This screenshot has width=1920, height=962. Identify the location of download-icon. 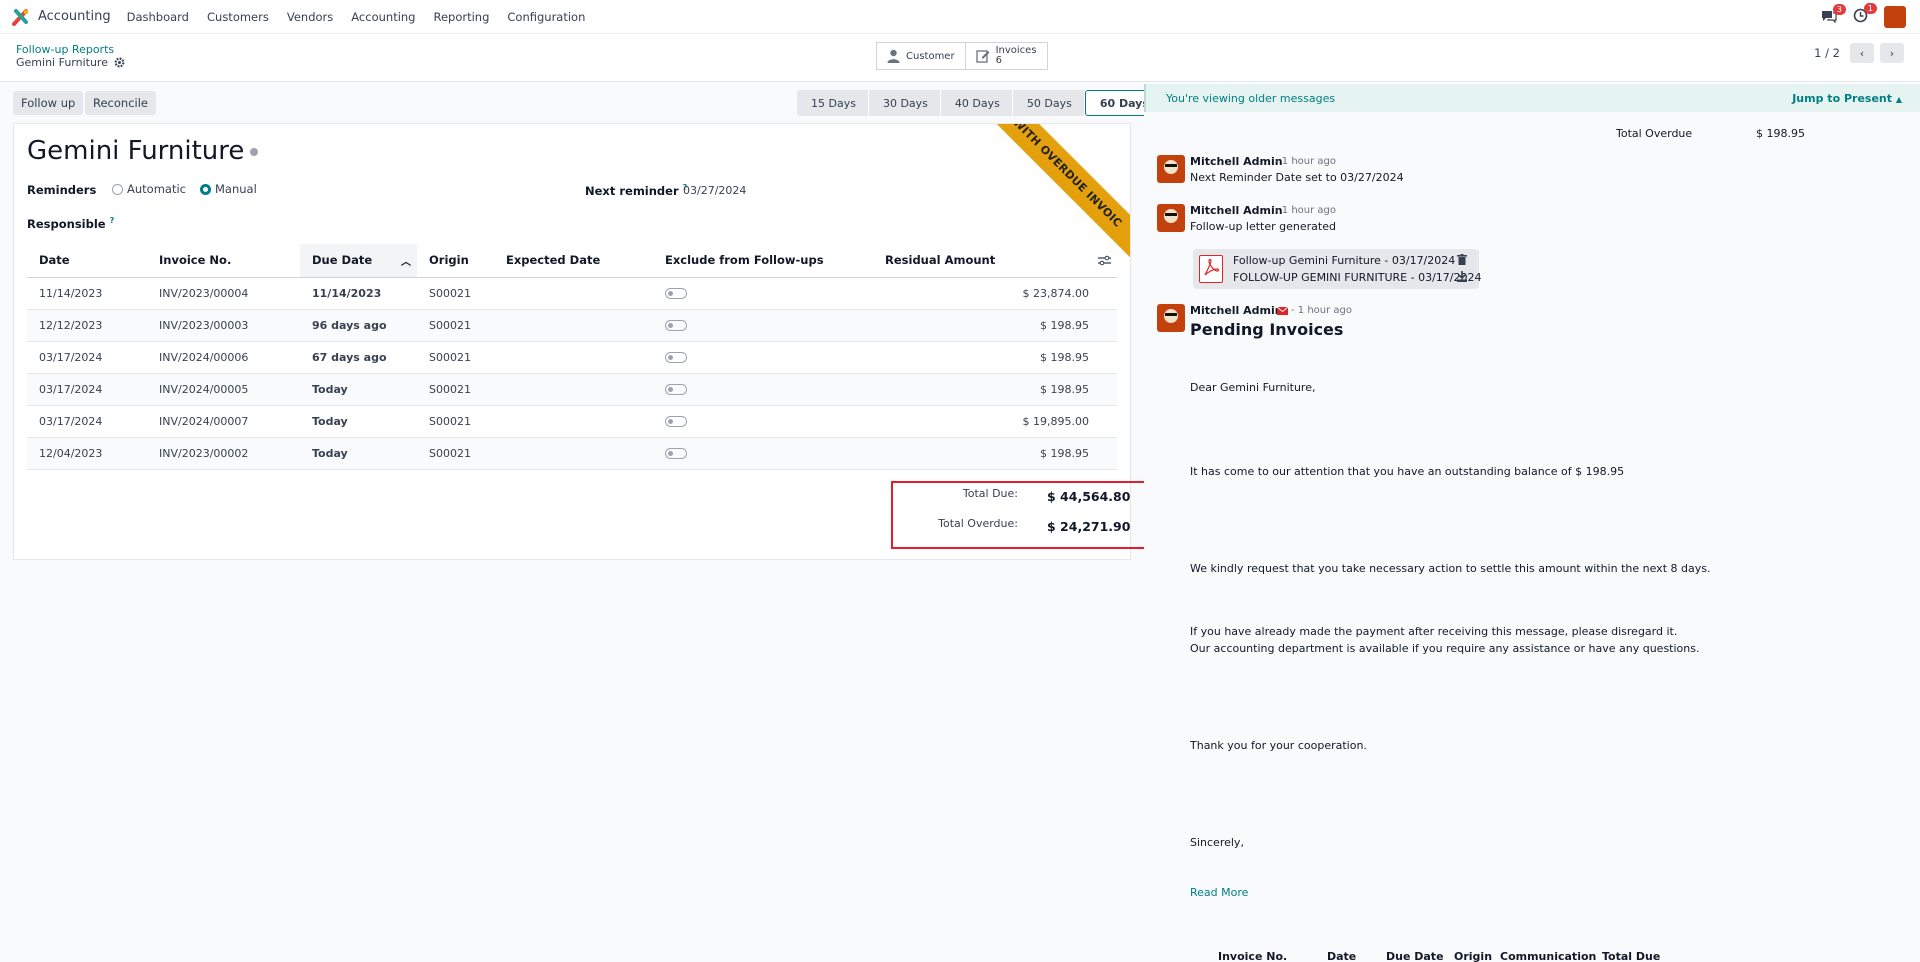
(1462, 276).